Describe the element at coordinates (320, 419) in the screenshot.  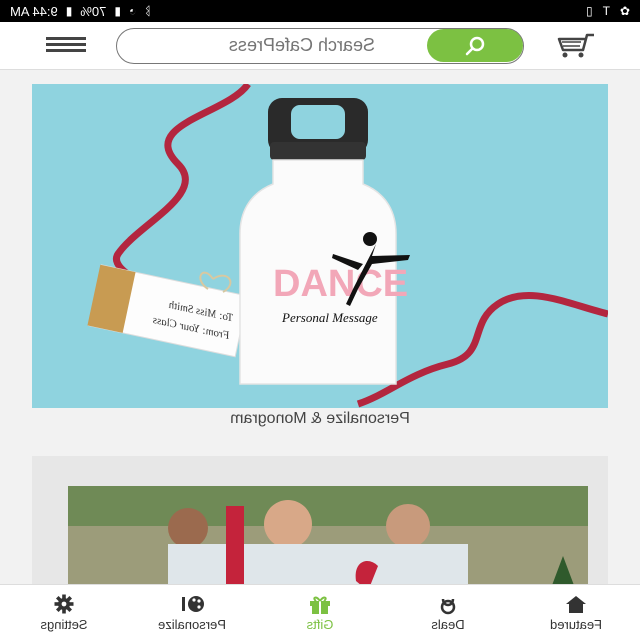
I see `featured-caption: Personalize & Monogram` at that location.